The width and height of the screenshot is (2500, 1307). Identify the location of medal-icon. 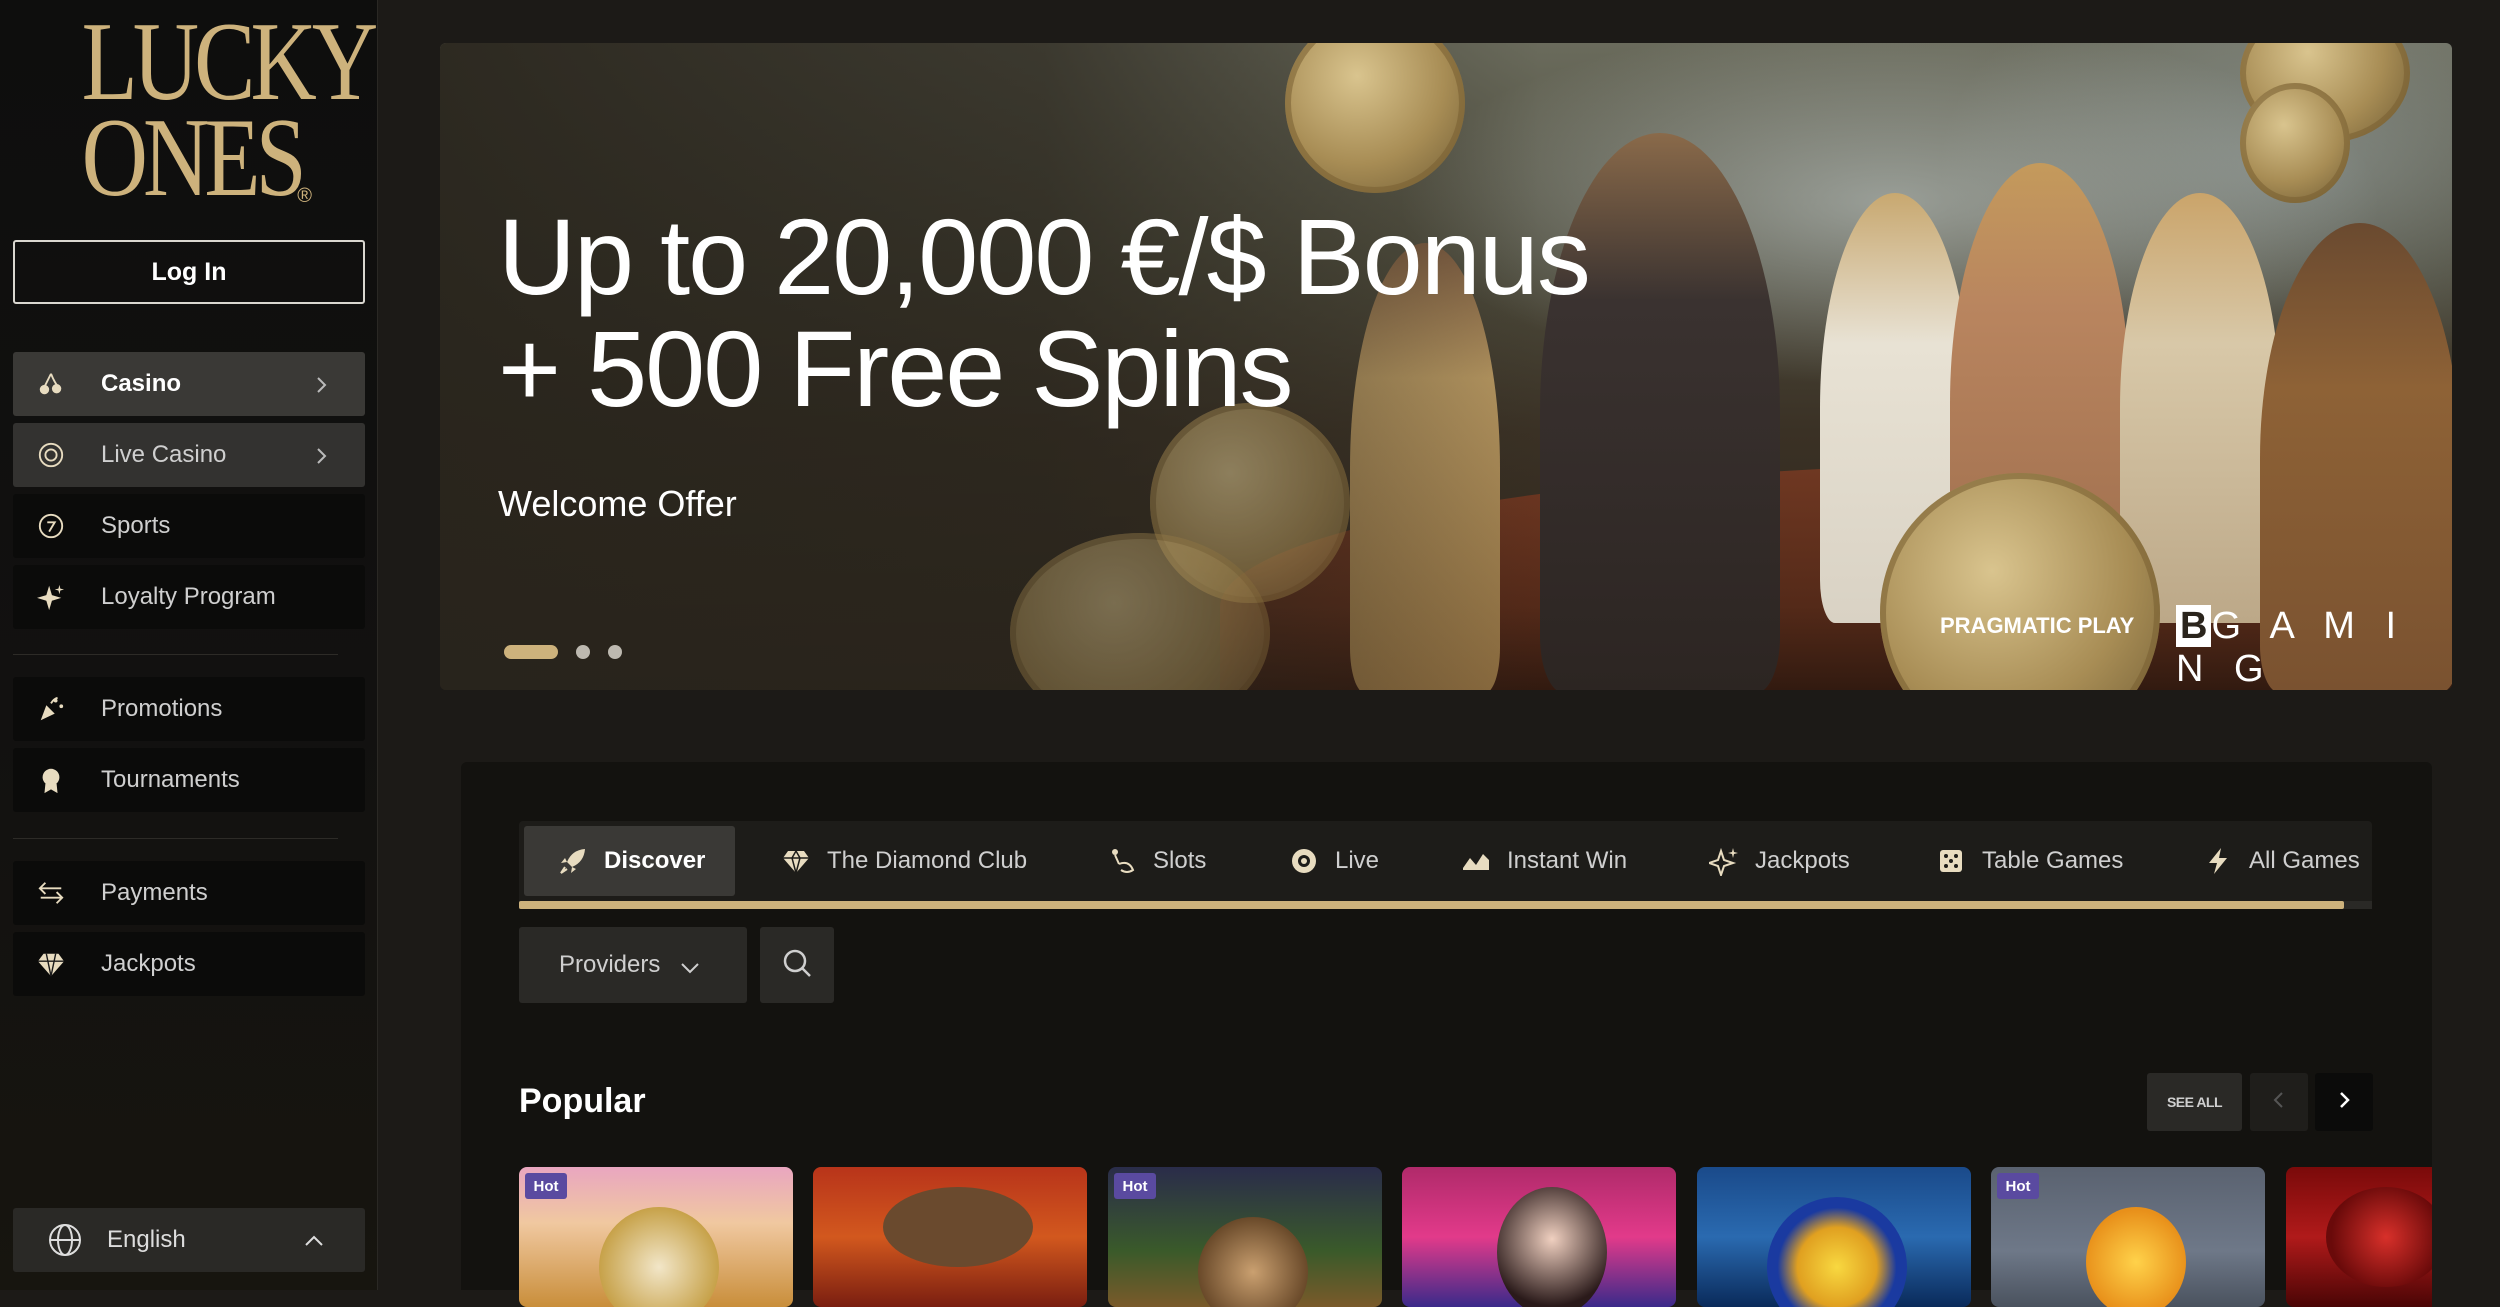
(51, 780).